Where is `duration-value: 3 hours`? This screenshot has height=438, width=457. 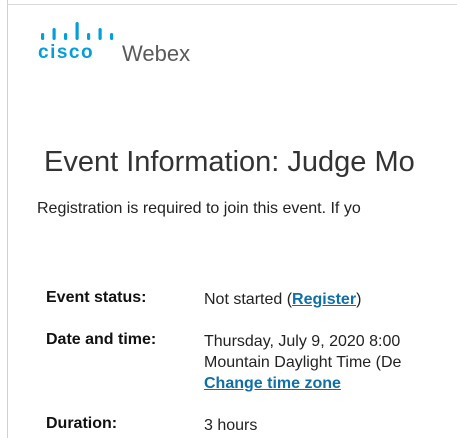 duration-value: 3 hours is located at coordinates (231, 425).